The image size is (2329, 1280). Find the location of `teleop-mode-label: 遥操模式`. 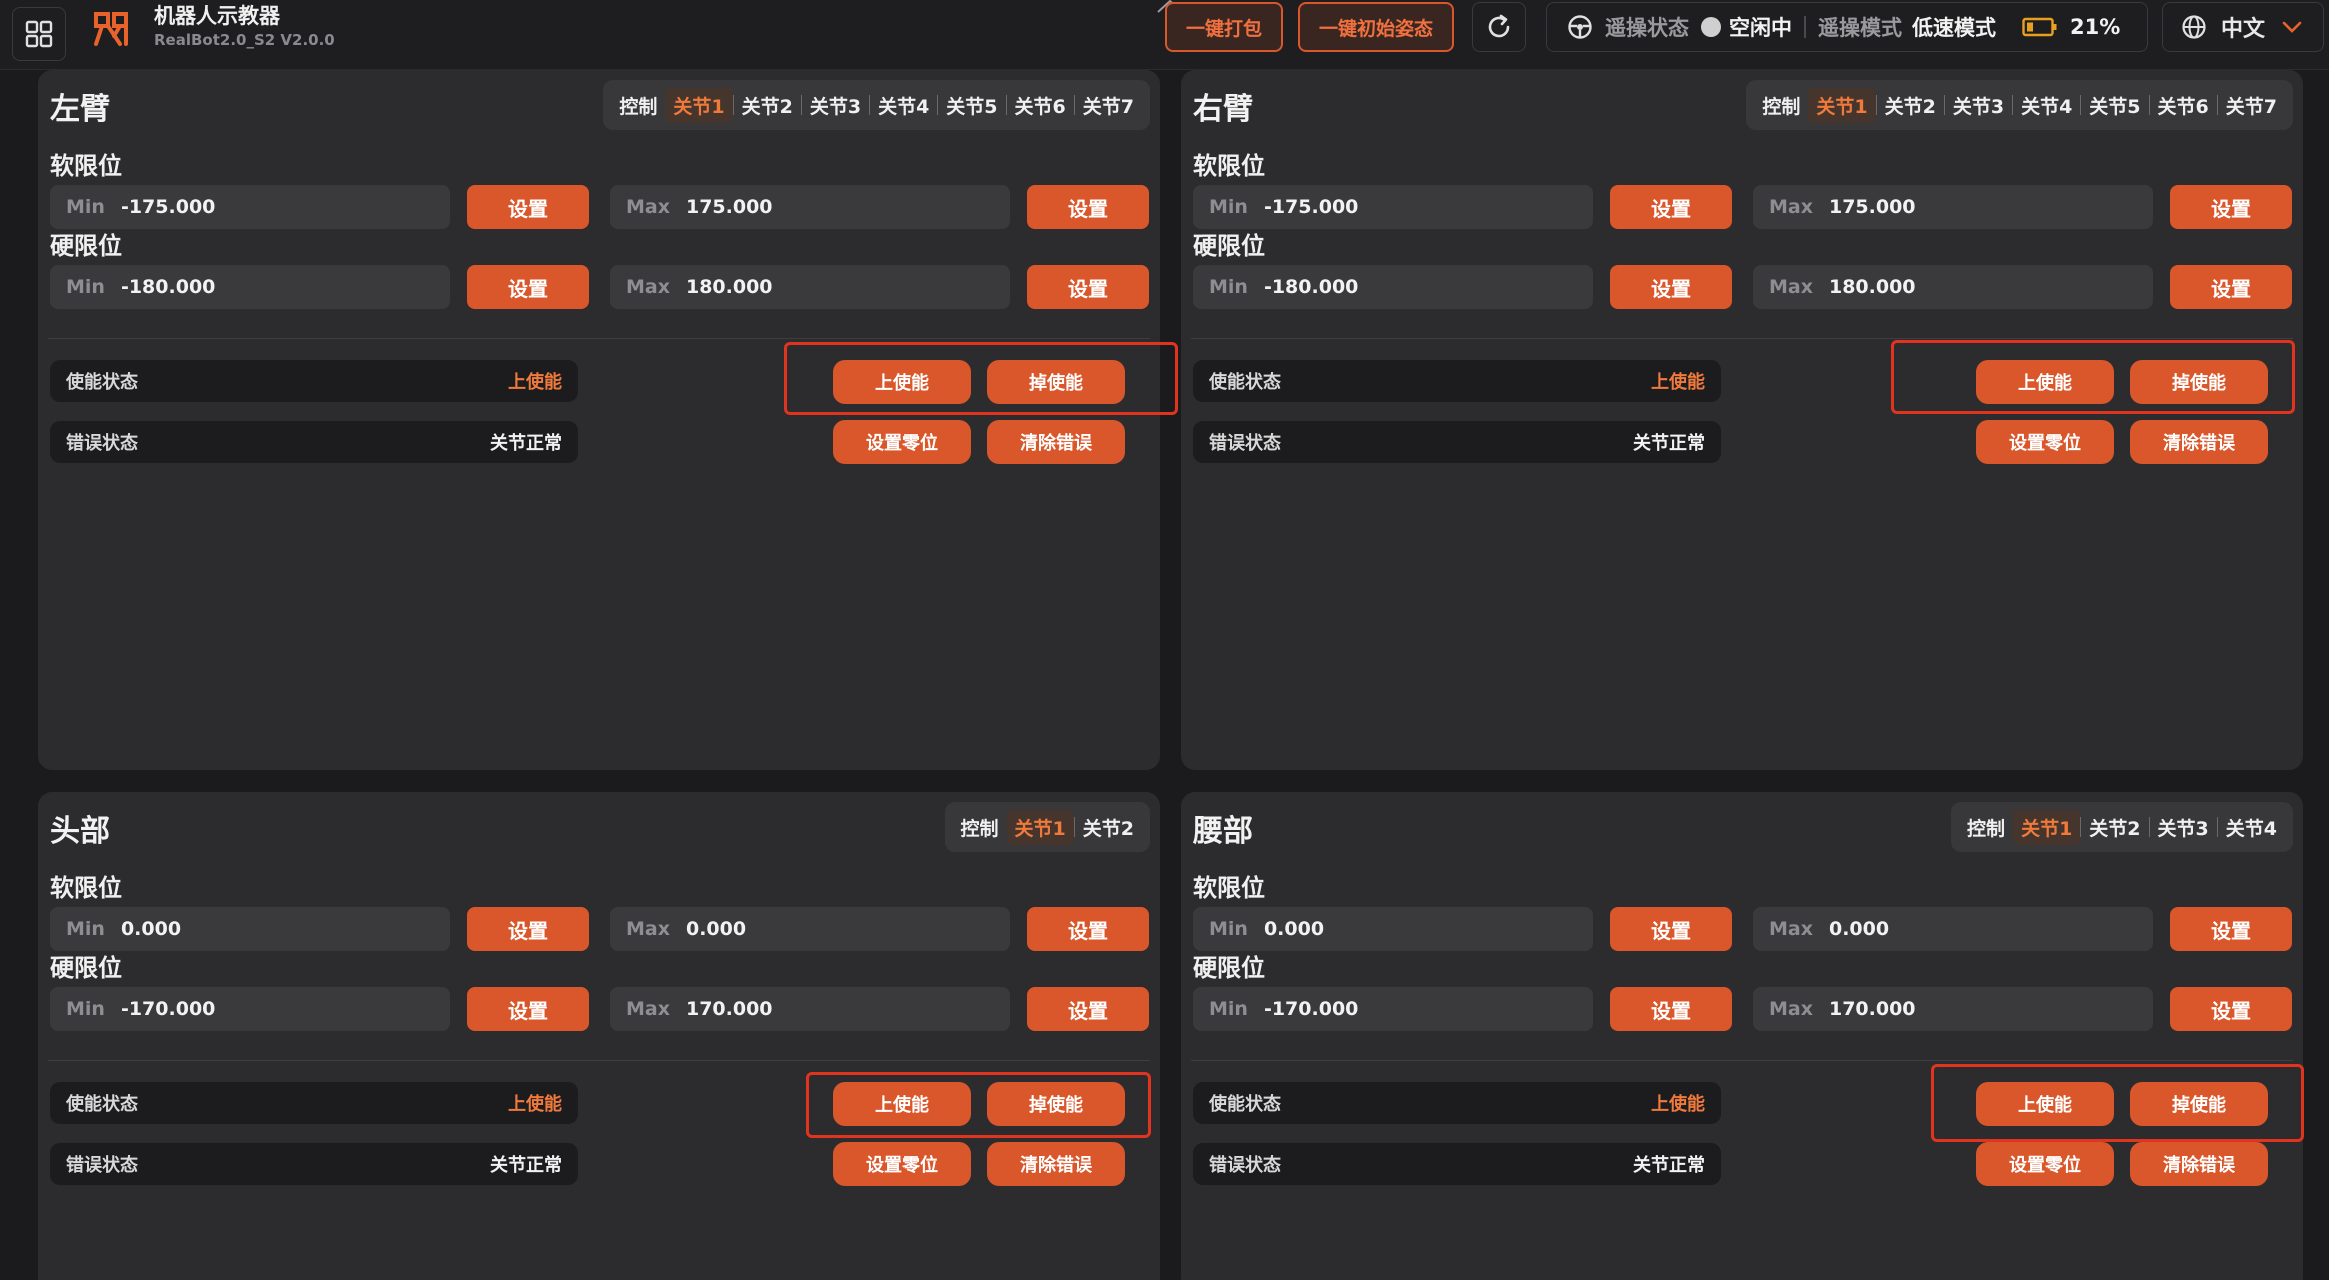

teleop-mode-label: 遥操模式 is located at coordinates (1860, 28).